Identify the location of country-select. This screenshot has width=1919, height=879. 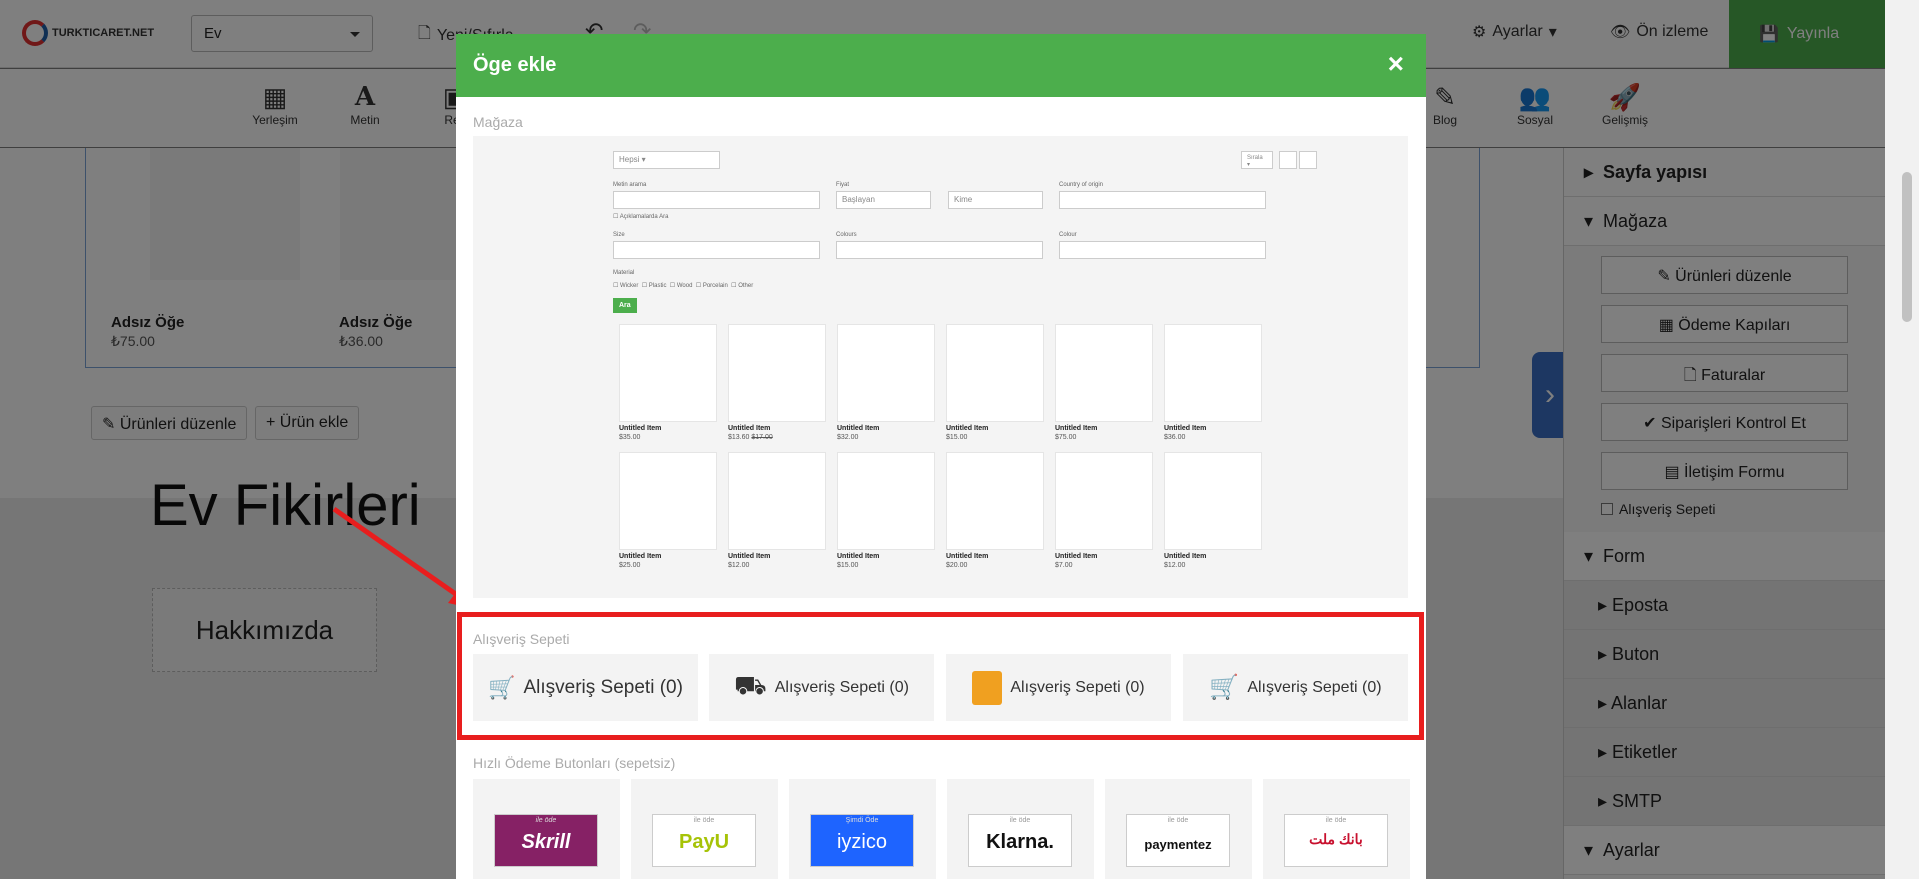
(1162, 200).